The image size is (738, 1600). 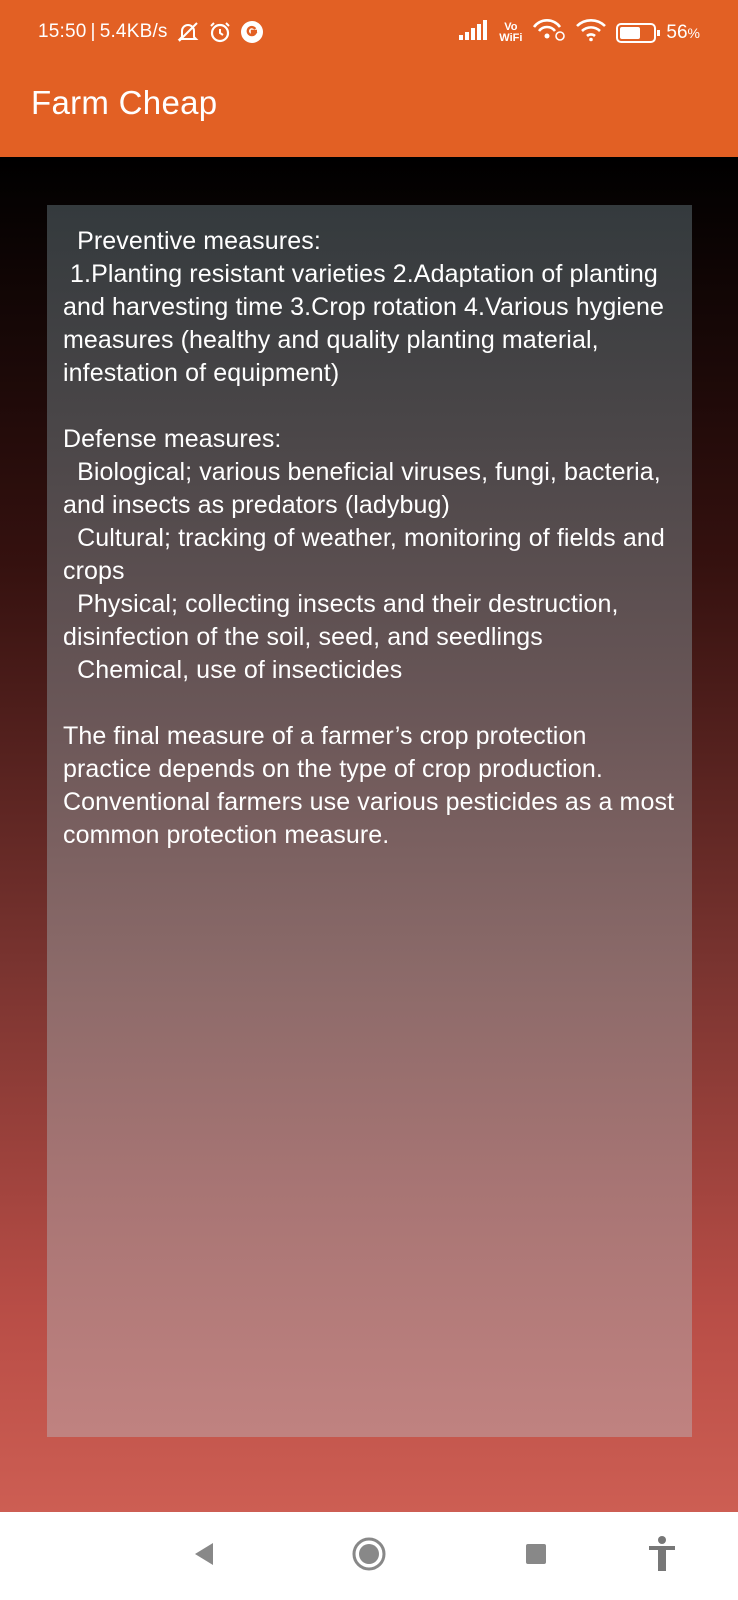 I want to click on recents-icon, so click(x=536, y=1556).